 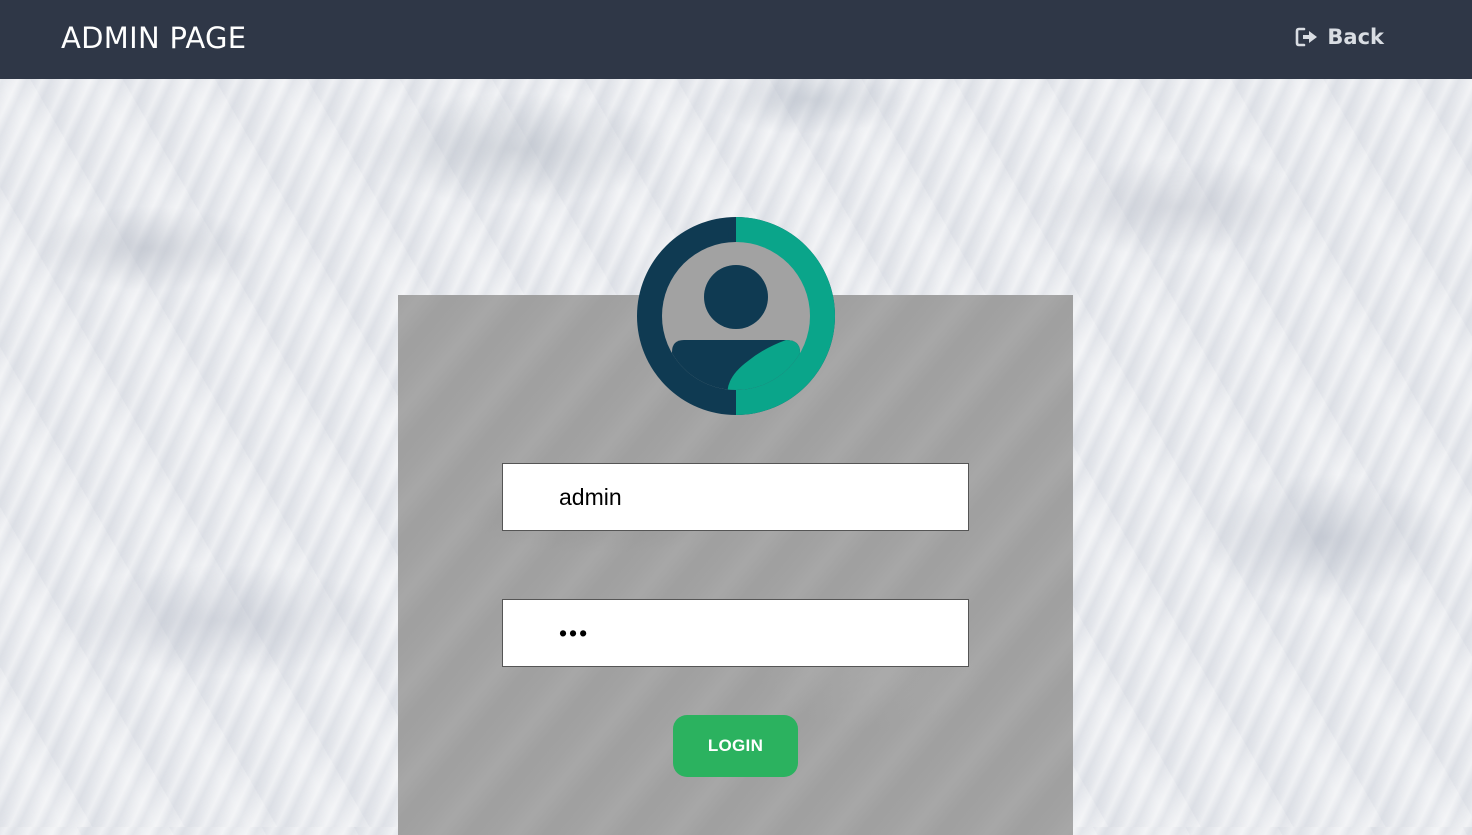 I want to click on back-label: Back, so click(x=1355, y=37).